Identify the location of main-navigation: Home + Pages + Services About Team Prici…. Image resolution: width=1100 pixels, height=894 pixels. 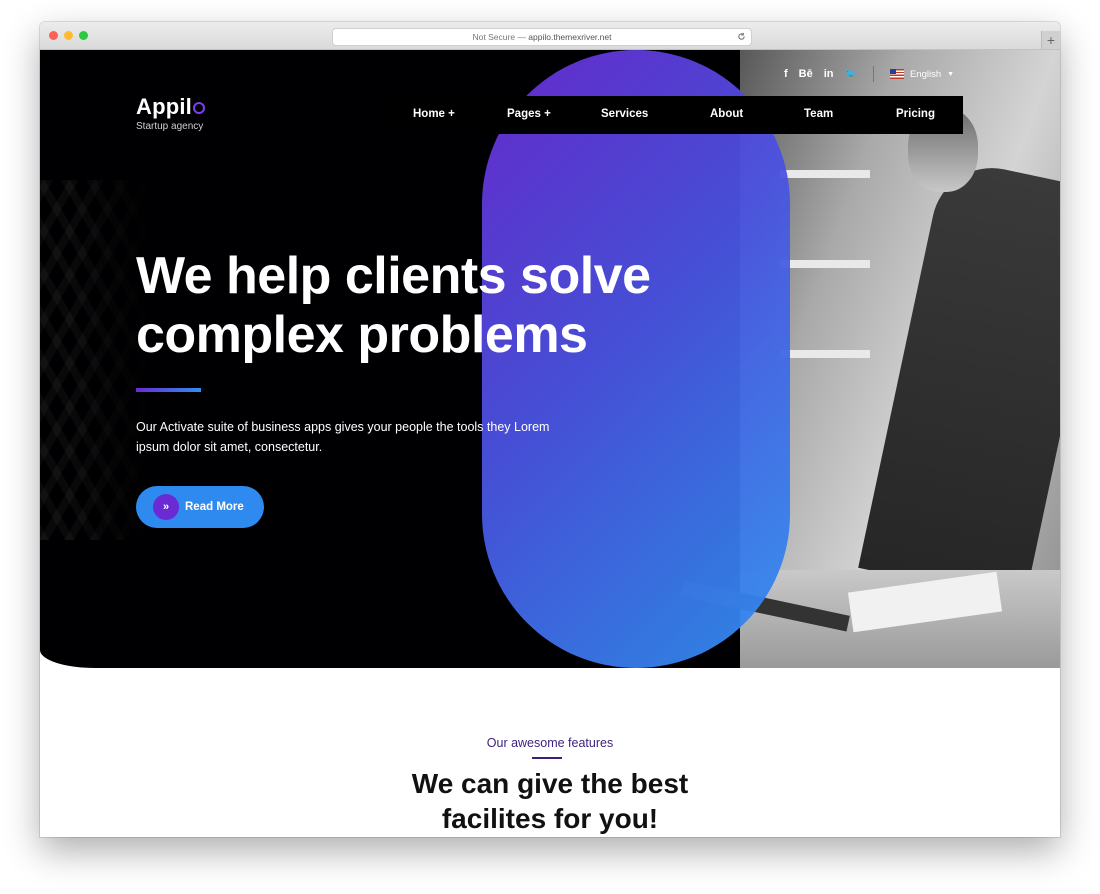
(671, 115).